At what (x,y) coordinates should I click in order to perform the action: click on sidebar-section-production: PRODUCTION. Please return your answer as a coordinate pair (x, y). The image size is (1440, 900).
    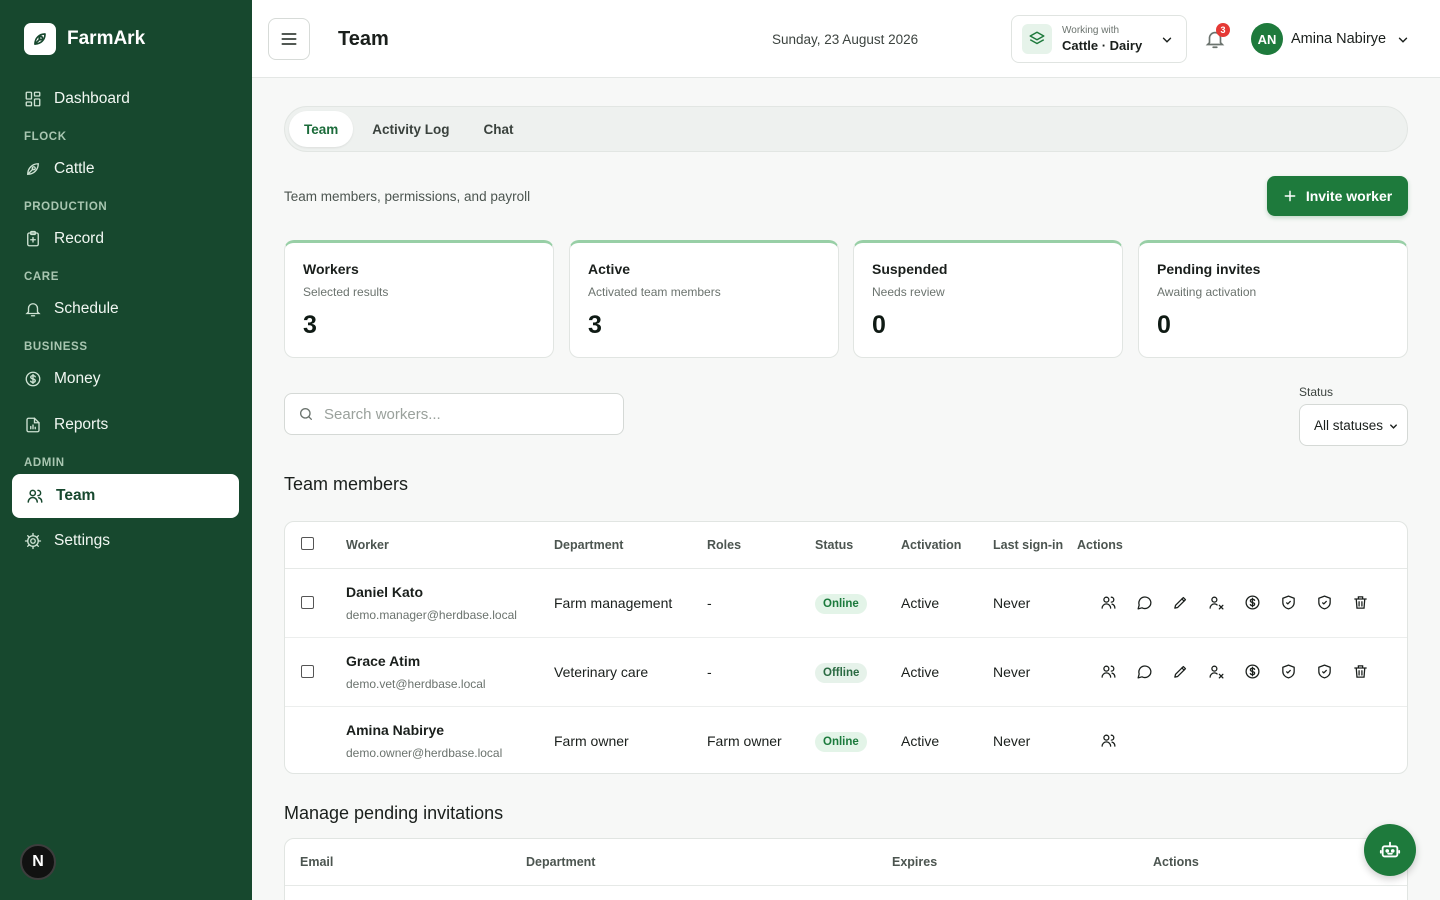
    Looking at the image, I should click on (66, 207).